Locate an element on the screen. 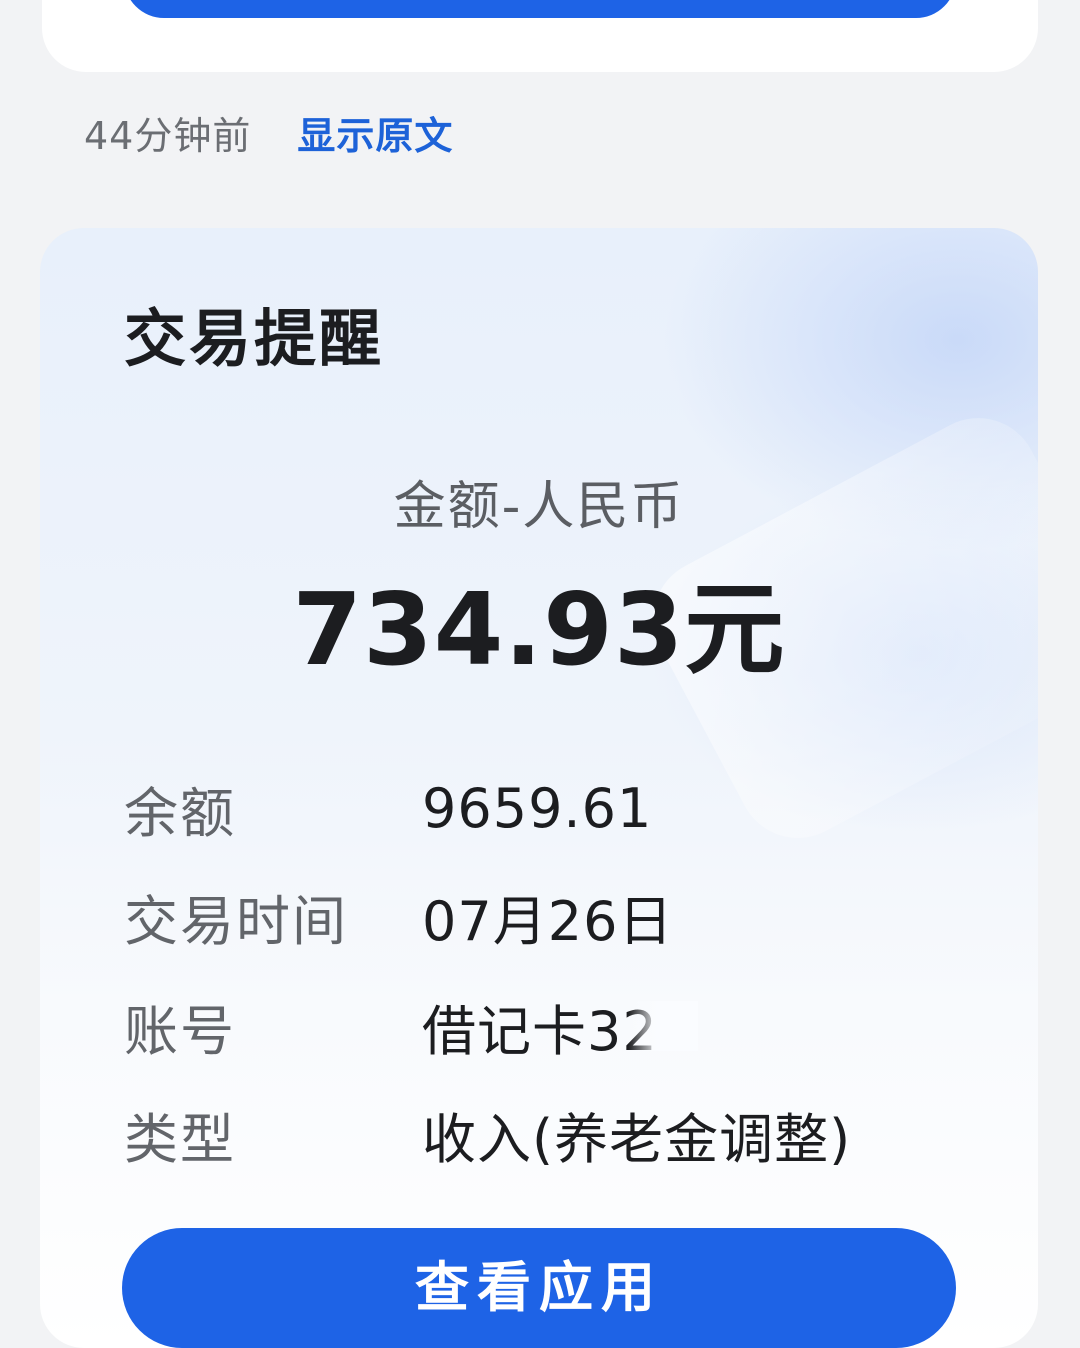  amount-value: 734.93元 is located at coordinates (539, 629).